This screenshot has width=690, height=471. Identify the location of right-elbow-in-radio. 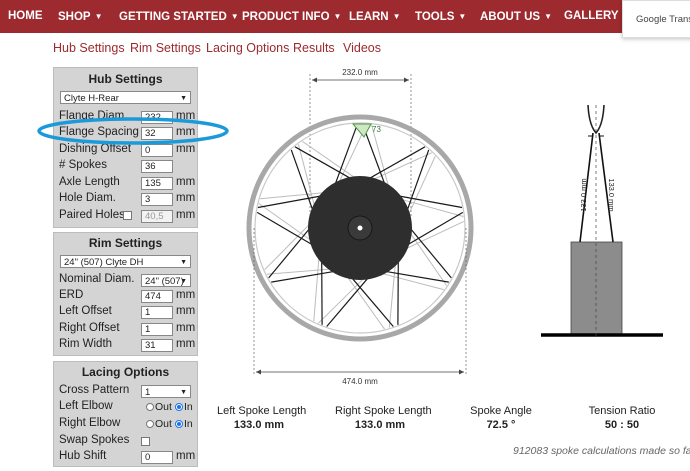
(179, 424).